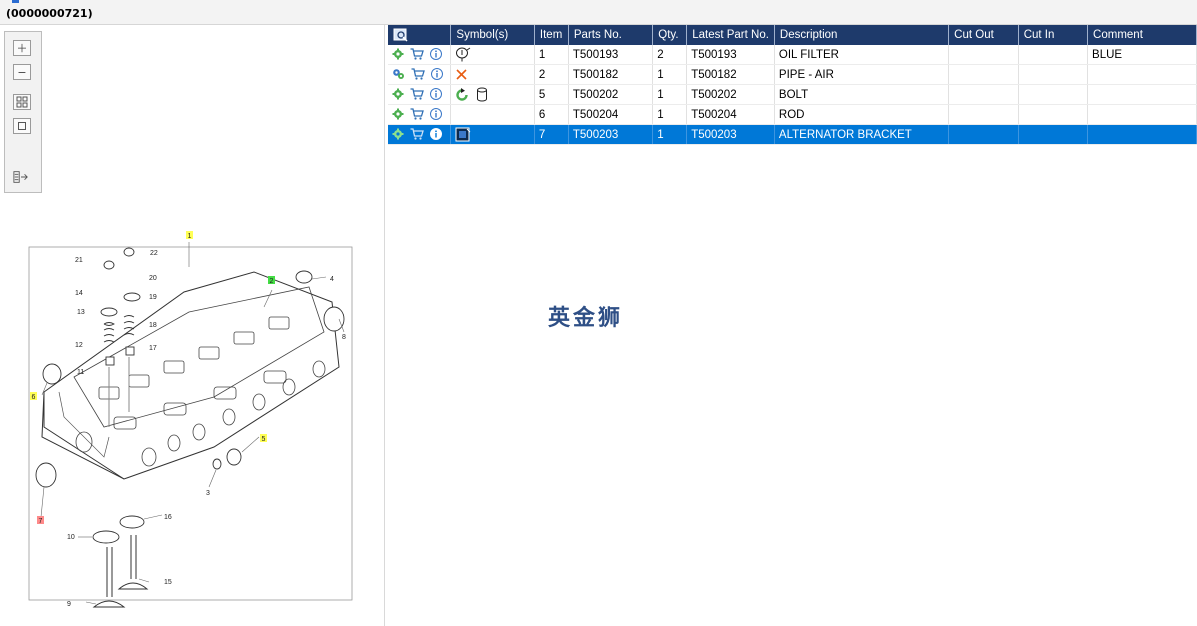 The width and height of the screenshot is (1197, 626). What do you see at coordinates (22, 48) in the screenshot?
I see `zoom-in-icon: ＋` at bounding box center [22, 48].